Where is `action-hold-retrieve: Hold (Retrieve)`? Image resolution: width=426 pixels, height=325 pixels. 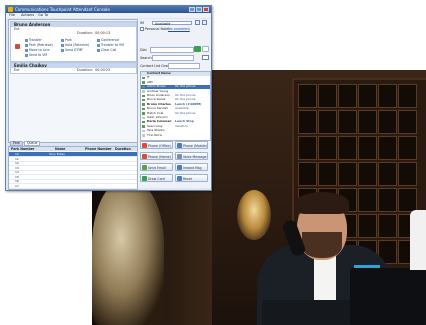
action-hold-retrieve: Hold (Retrieve) is located at coordinates (75, 45).